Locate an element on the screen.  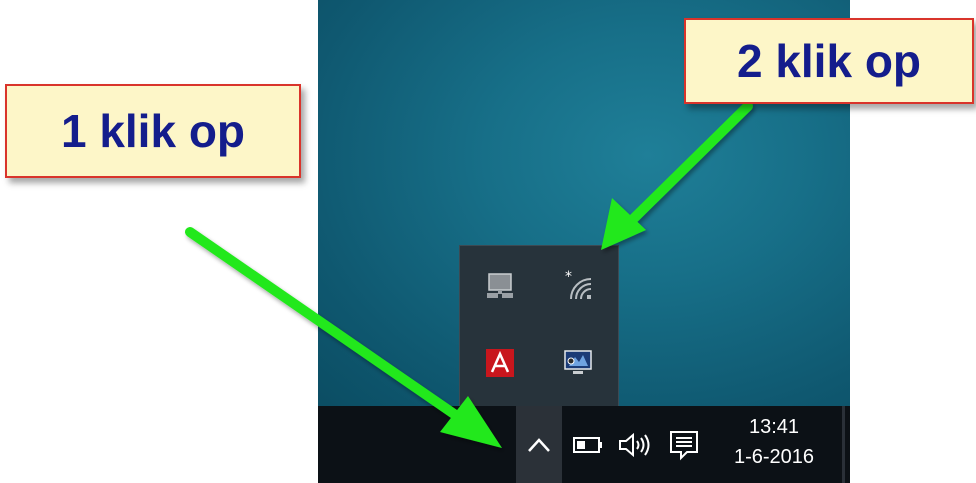
adobe-icon is located at coordinates (500, 363).